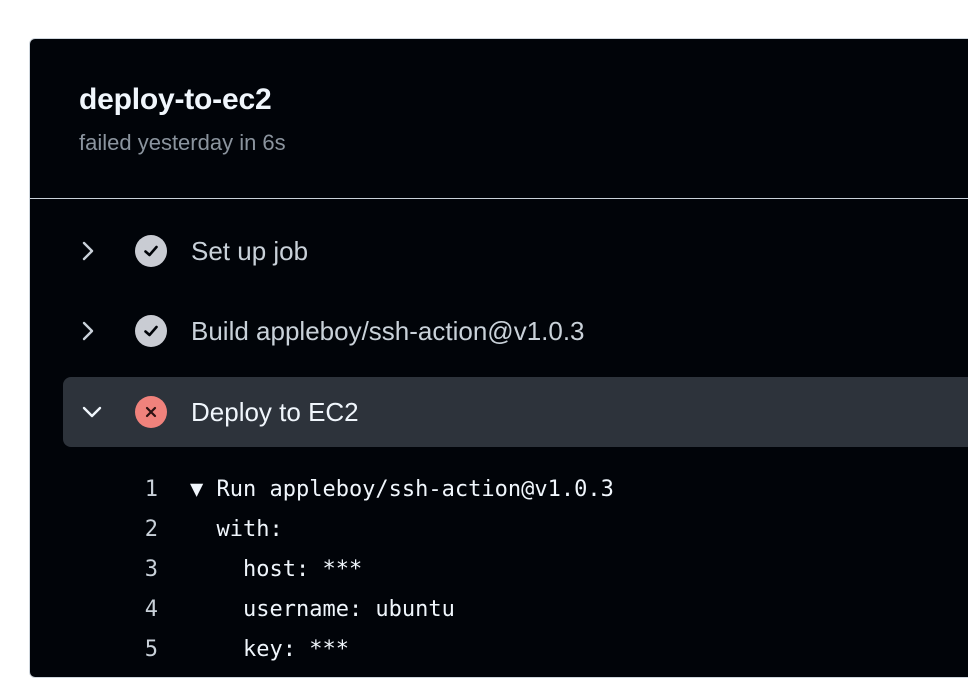  Describe the element at coordinates (94, 649) in the screenshot. I see `line-number: 5` at that location.